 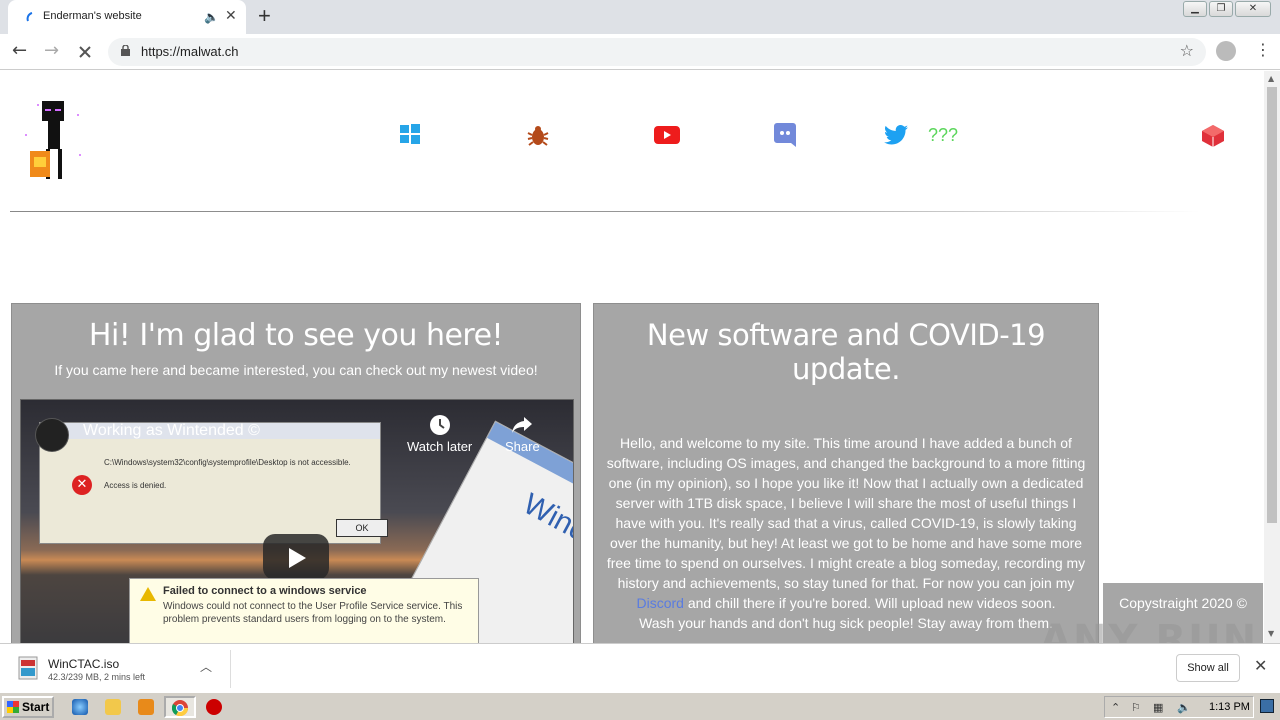 What do you see at coordinates (410, 134) in the screenshot?
I see `windows-icon` at bounding box center [410, 134].